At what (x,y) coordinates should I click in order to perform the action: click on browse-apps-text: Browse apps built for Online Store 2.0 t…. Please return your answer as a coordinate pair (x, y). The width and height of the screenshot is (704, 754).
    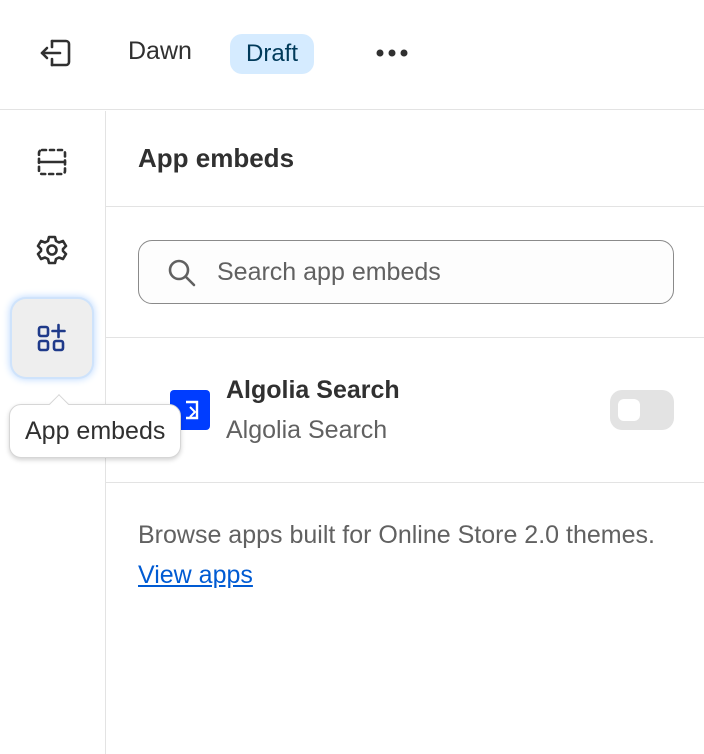
    Looking at the image, I should click on (398, 555).